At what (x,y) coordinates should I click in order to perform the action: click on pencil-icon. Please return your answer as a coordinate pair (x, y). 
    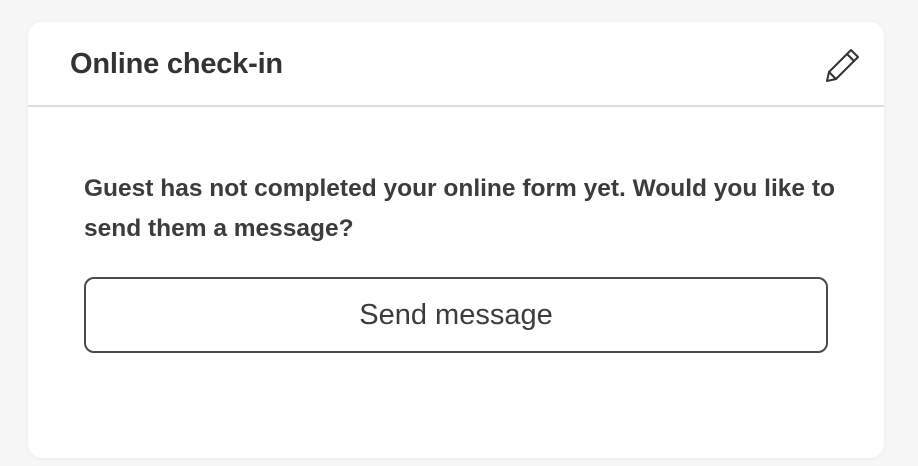
    Looking at the image, I should click on (842, 65).